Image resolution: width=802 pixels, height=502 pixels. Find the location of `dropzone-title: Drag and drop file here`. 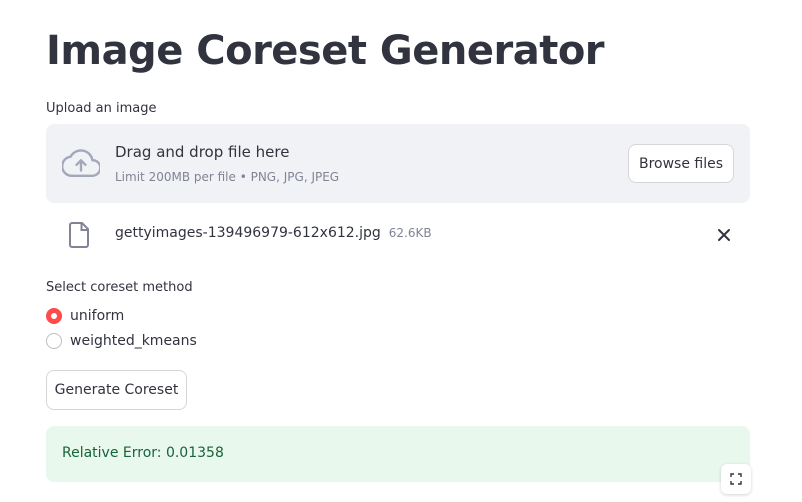

dropzone-title: Drag and drop file here is located at coordinates (202, 152).